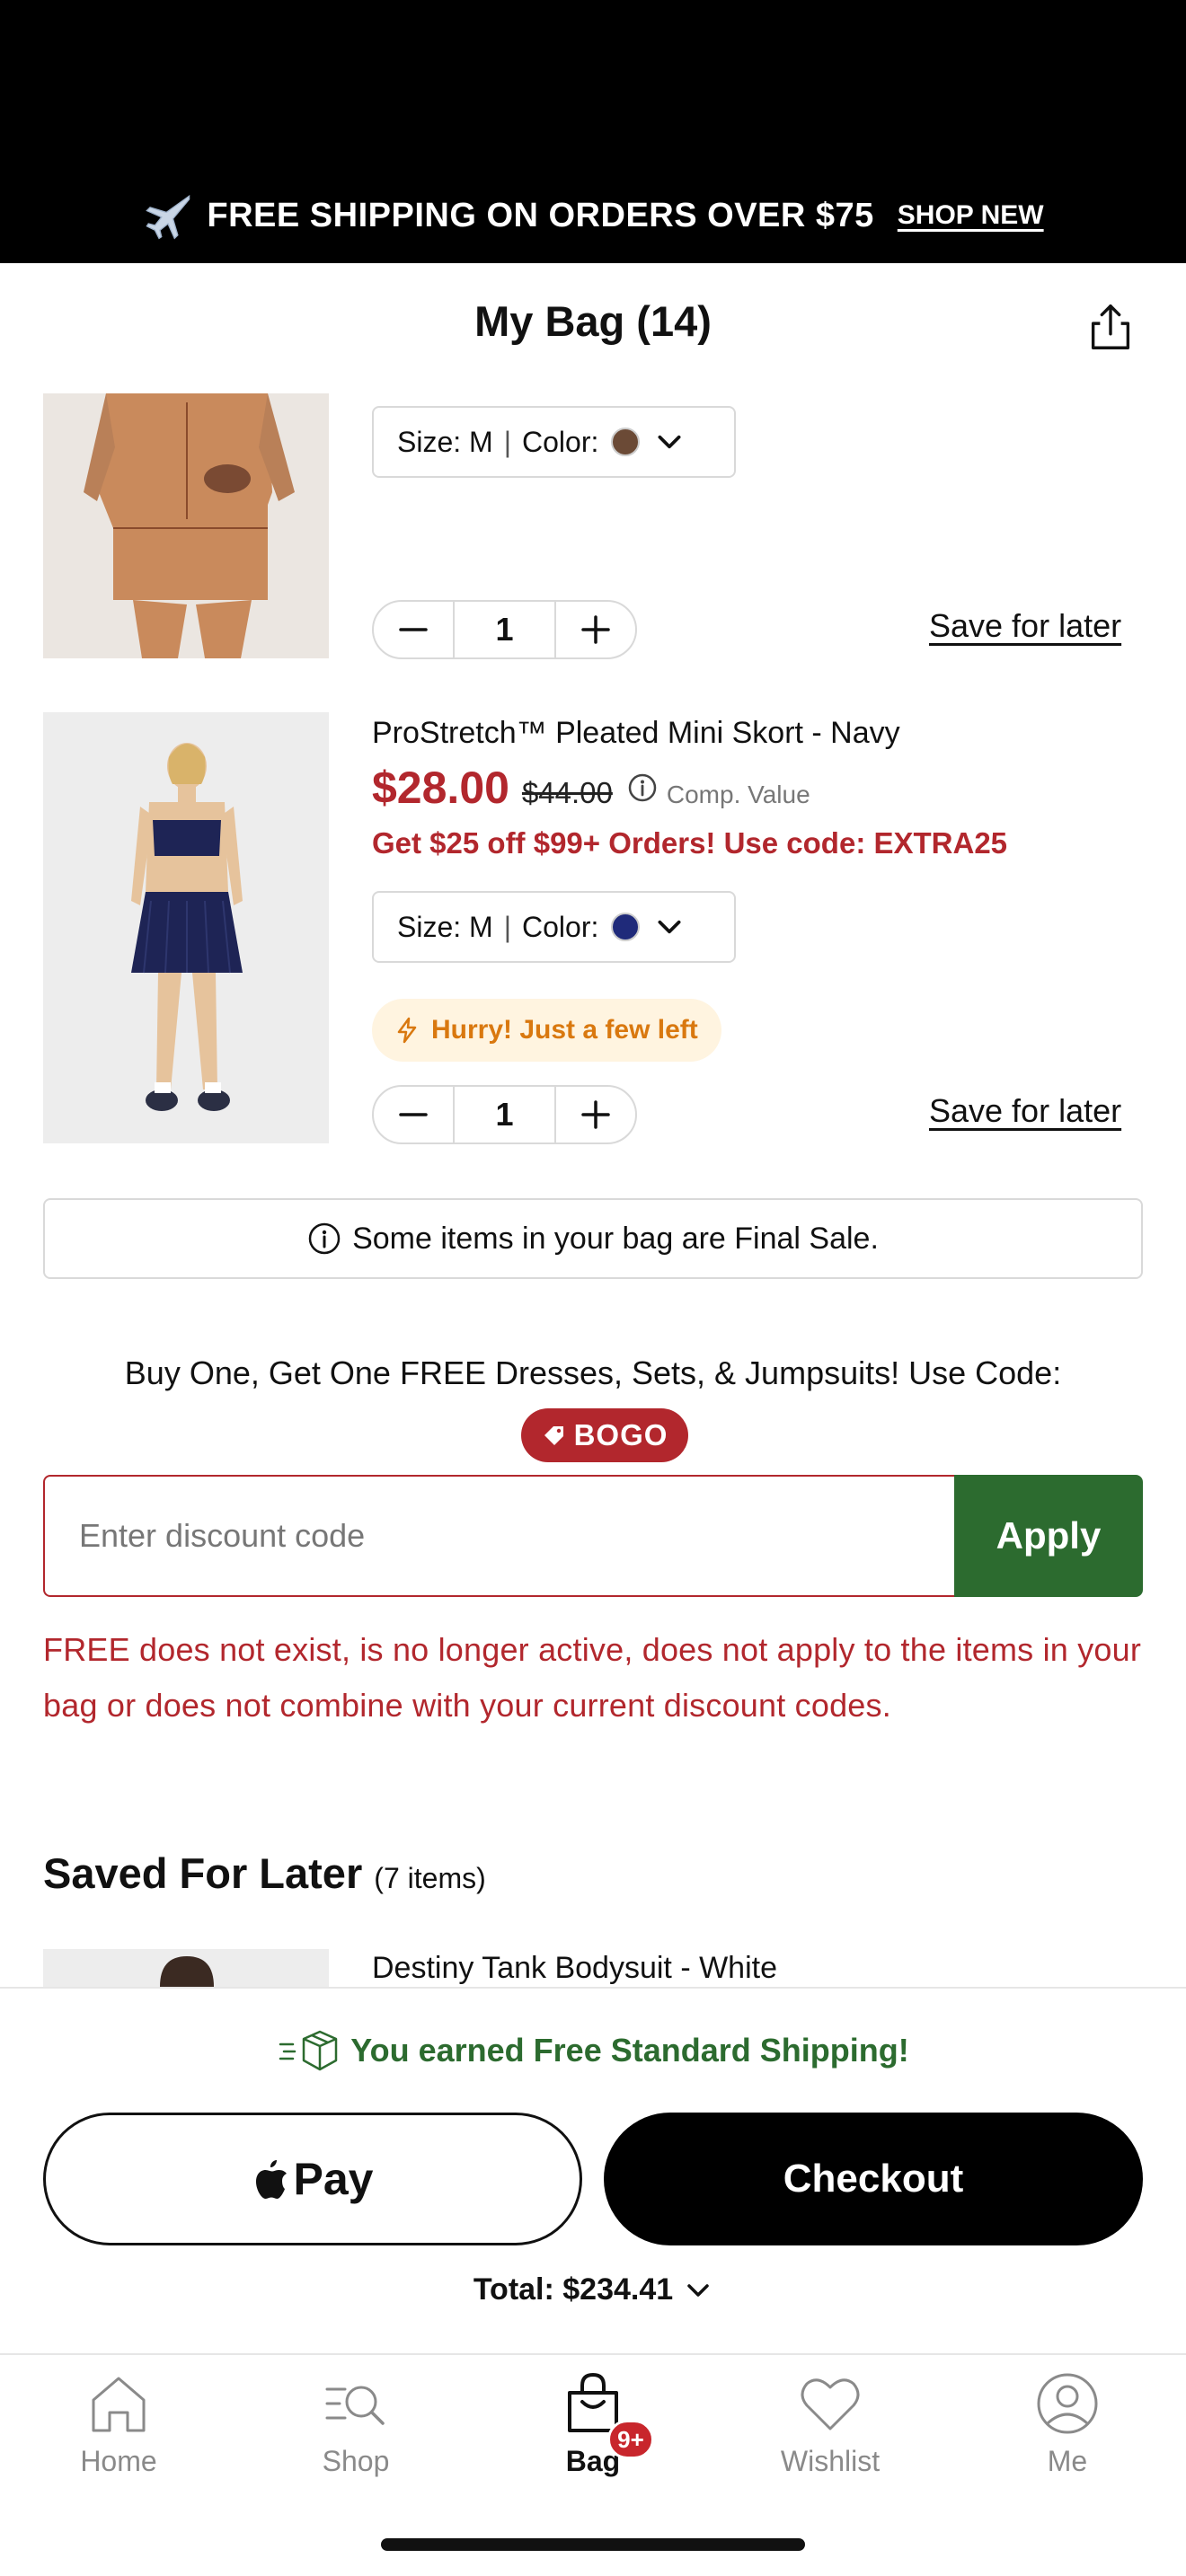 The width and height of the screenshot is (1186, 2576). I want to click on sale-price: $28.00, so click(440, 788).